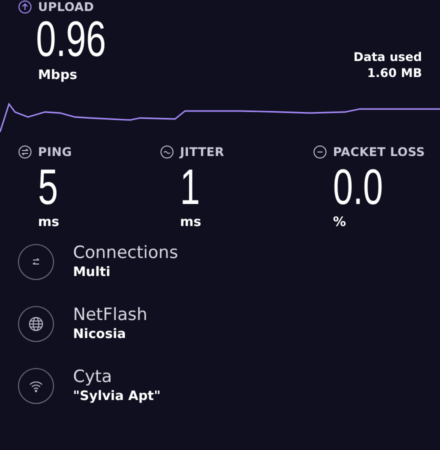  I want to click on data-used-value: 1.60 MB, so click(394, 73).